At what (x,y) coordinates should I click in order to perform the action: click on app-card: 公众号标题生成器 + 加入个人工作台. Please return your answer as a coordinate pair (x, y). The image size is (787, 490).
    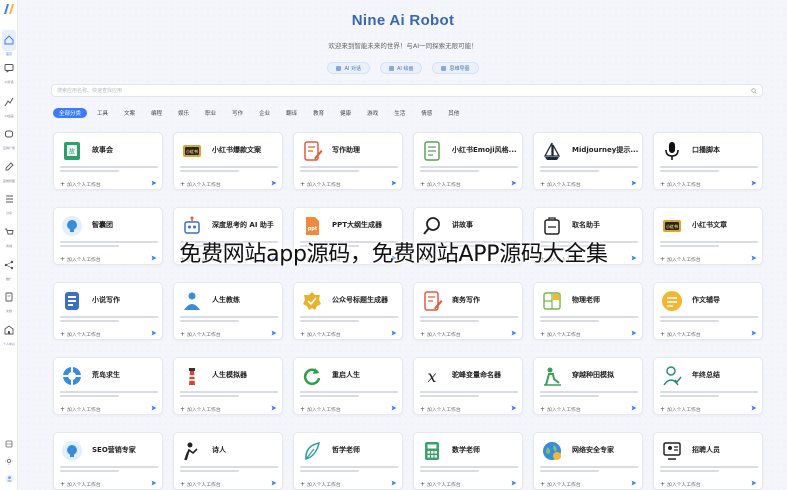
    Looking at the image, I should click on (348, 311).